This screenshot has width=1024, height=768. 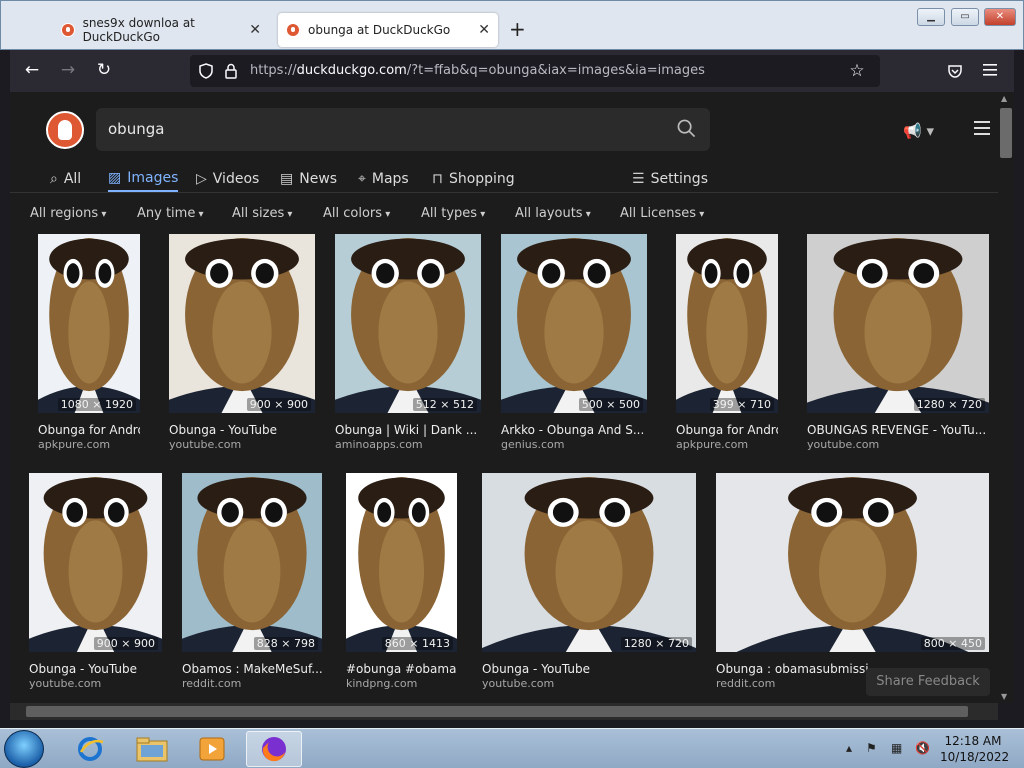 I want to click on result-thumbnail: 828 × 798, so click(x=252, y=562).